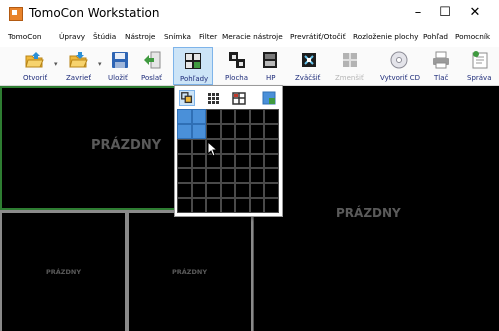 The width and height of the screenshot is (499, 331). What do you see at coordinates (24, 36) in the screenshot?
I see `menu-tomocon: TomoCon` at bounding box center [24, 36].